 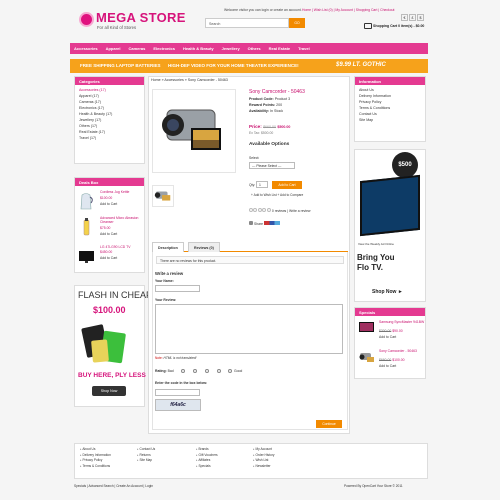 I want to click on product-price: Price: $660.00 $500.00, so click(x=269, y=126).